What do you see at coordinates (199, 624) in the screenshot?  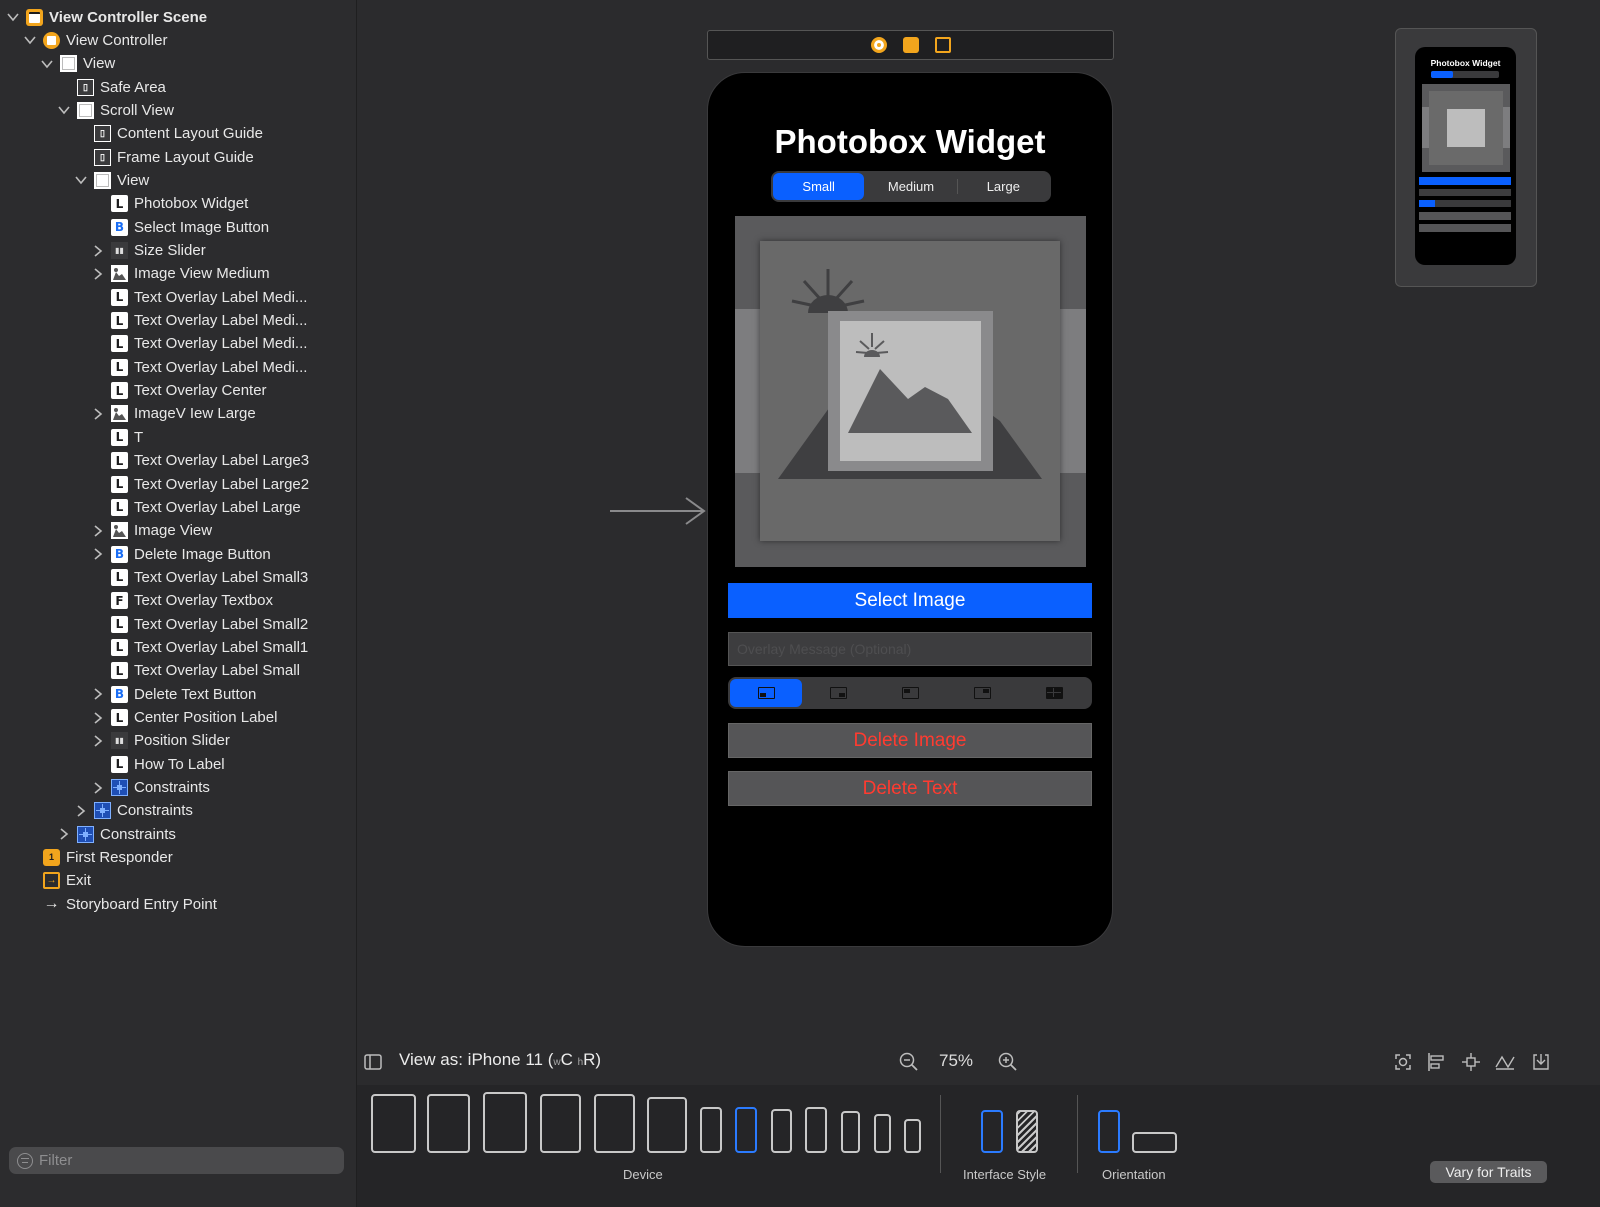 I see `outline-item: L Text Overlay Label Small2` at bounding box center [199, 624].